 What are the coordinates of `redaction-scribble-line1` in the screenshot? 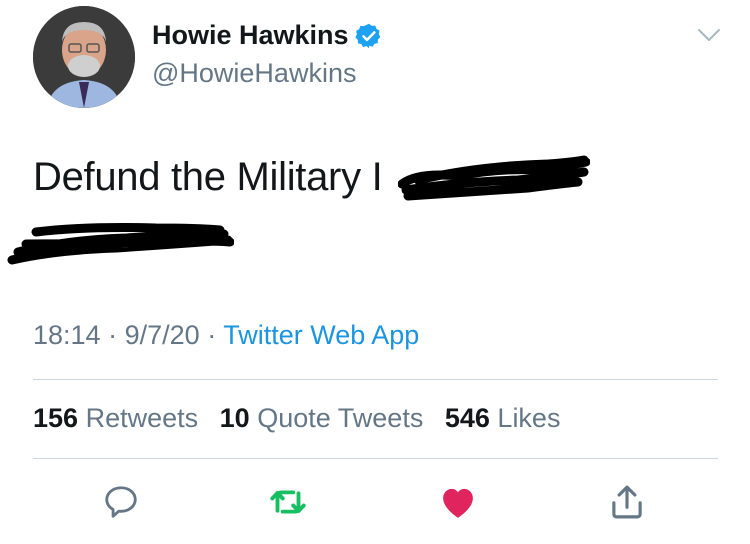 It's located at (494, 178).